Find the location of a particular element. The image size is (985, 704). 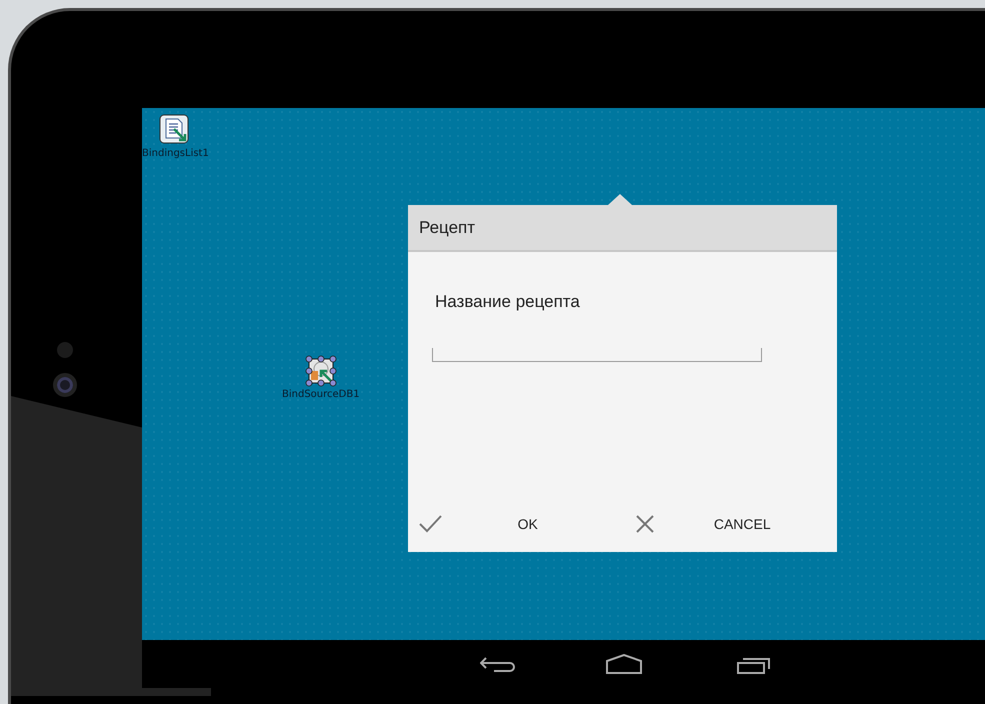

home-icon is located at coordinates (624, 664).